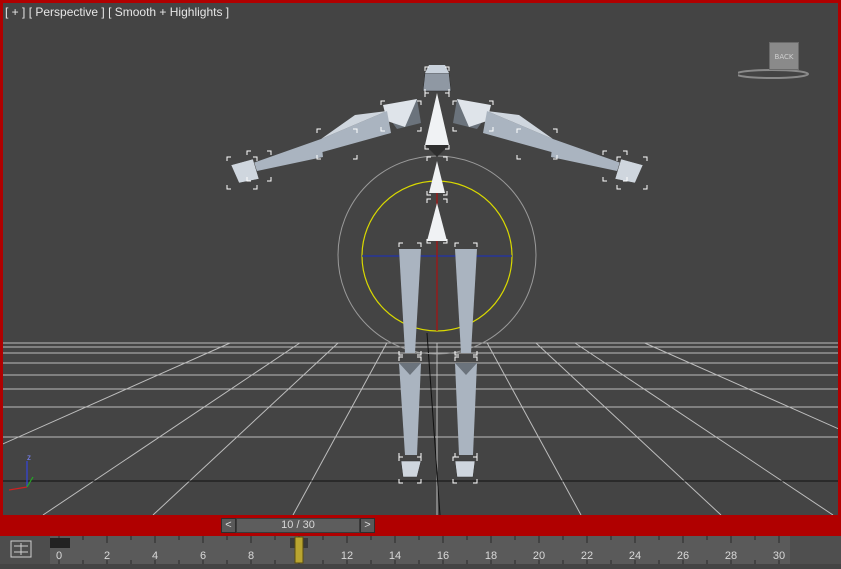 This screenshot has height=569, width=841. Describe the element at coordinates (298, 525) in the screenshot. I see `time-slider-thumb: 10 / 30` at that location.